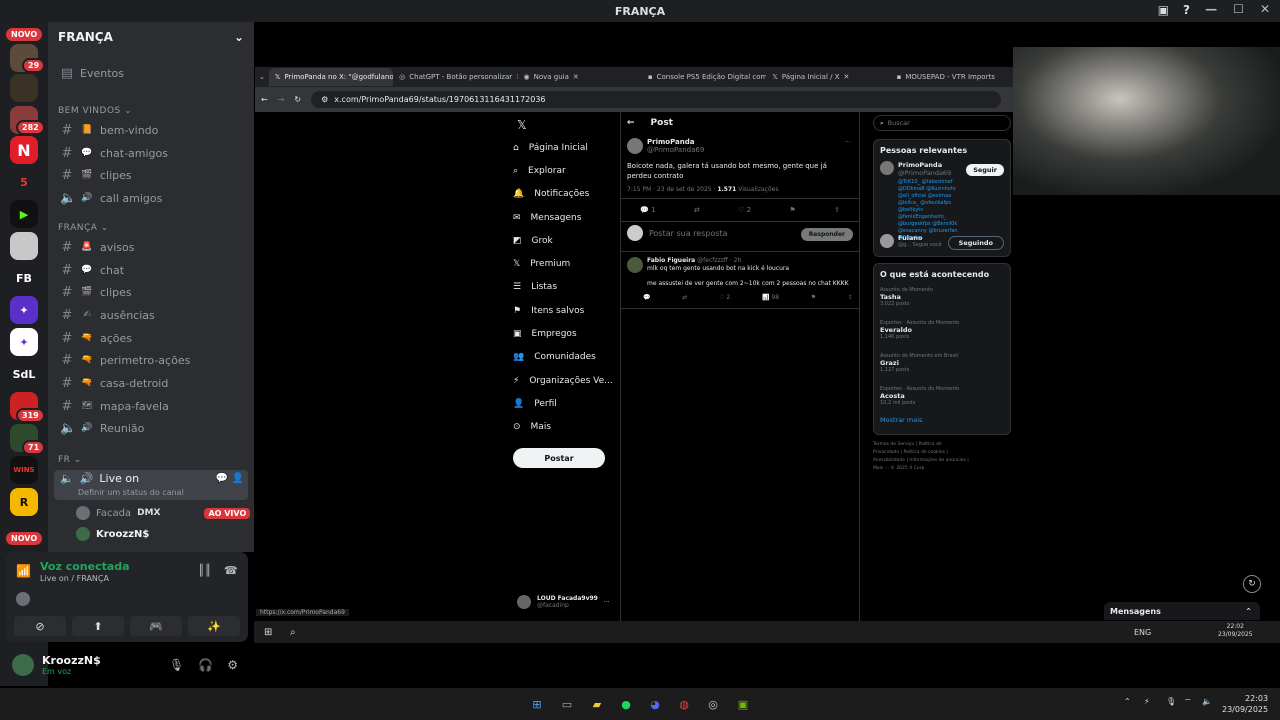 The height and width of the screenshot is (720, 1280). Describe the element at coordinates (264, 99) in the screenshot. I see `back-icon: ←` at that location.